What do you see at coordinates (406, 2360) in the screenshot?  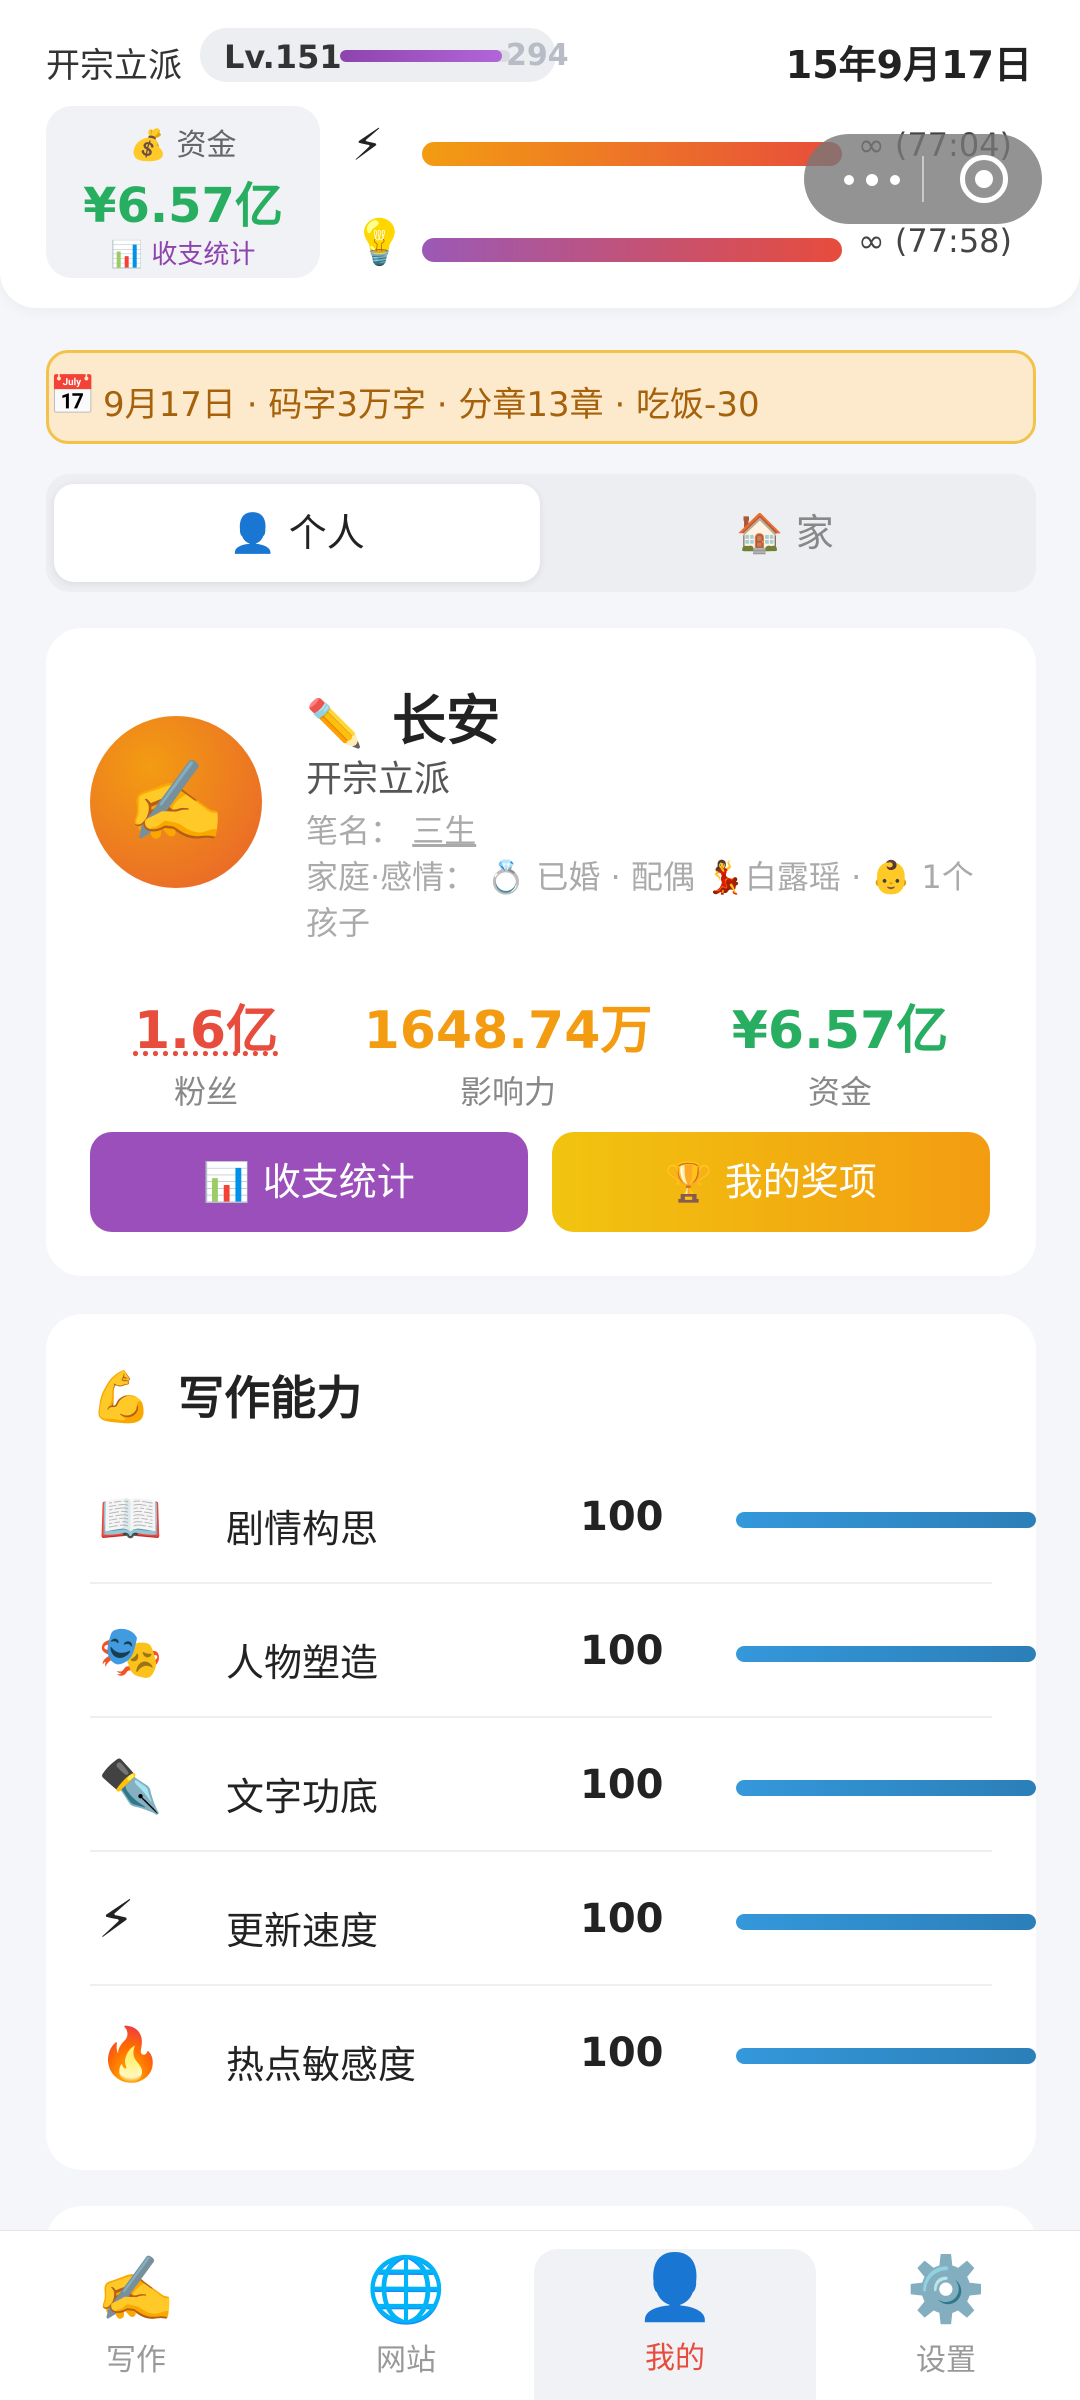 I see `nav-website-label: 网站` at bounding box center [406, 2360].